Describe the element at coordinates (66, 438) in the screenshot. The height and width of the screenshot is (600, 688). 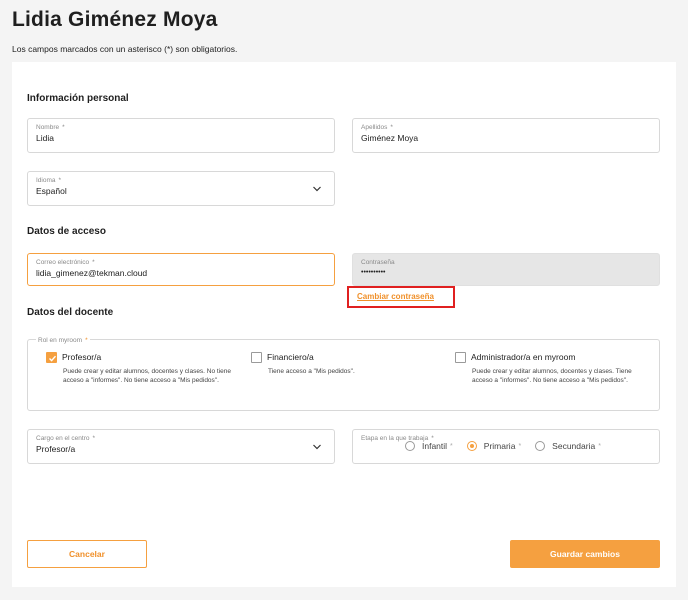
I see `cargo-label: Cargo en el centro *` at that location.